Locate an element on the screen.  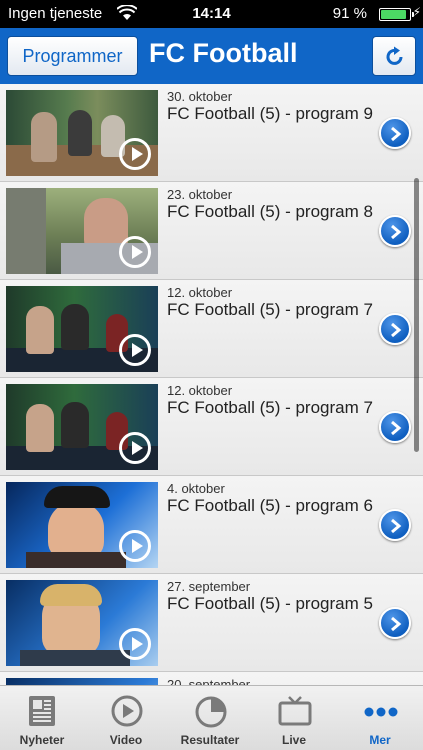
battery-percent: 91 % is located at coordinates (349, 13).